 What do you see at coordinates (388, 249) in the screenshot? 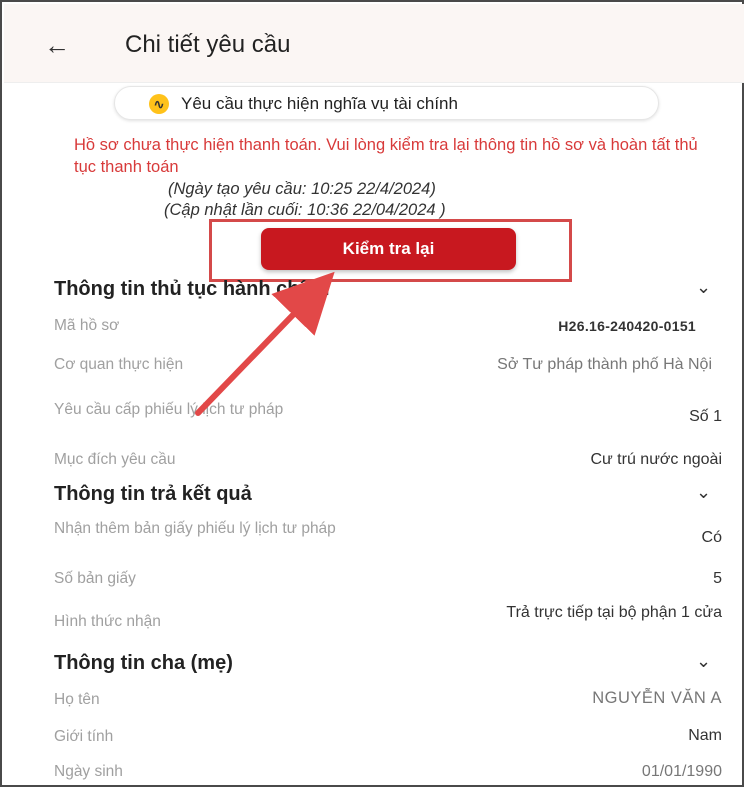
I see `recheck-button: Kiểm tra lại` at bounding box center [388, 249].